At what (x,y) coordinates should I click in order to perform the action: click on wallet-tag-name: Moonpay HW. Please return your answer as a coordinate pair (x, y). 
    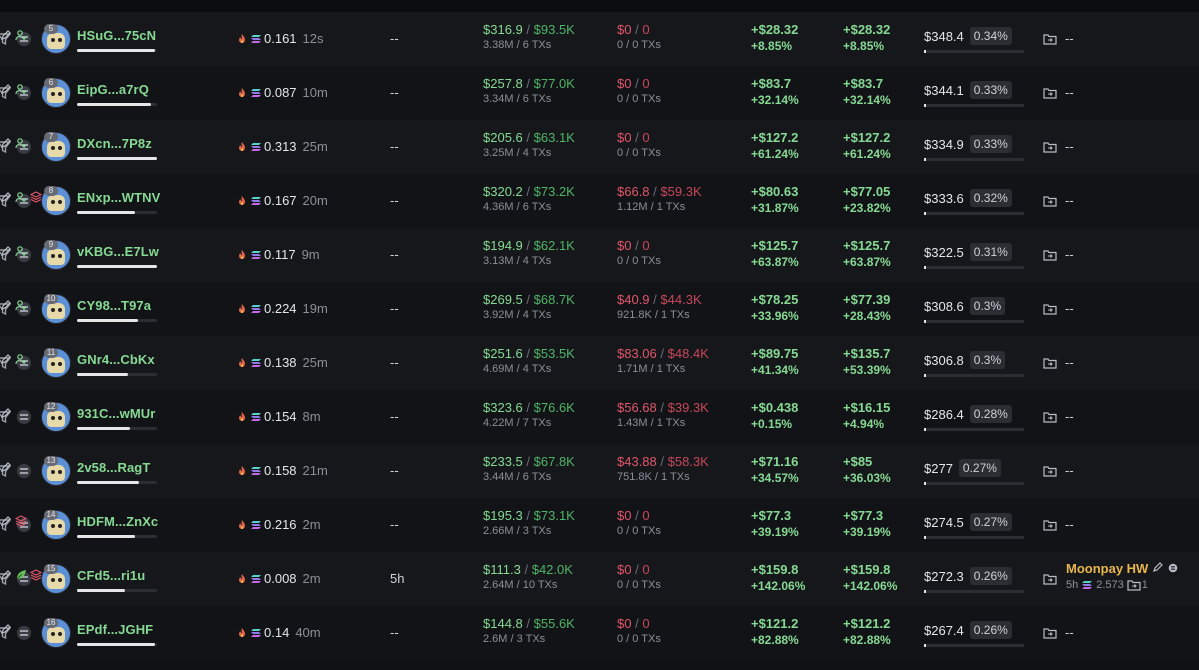
    Looking at the image, I should click on (1123, 568).